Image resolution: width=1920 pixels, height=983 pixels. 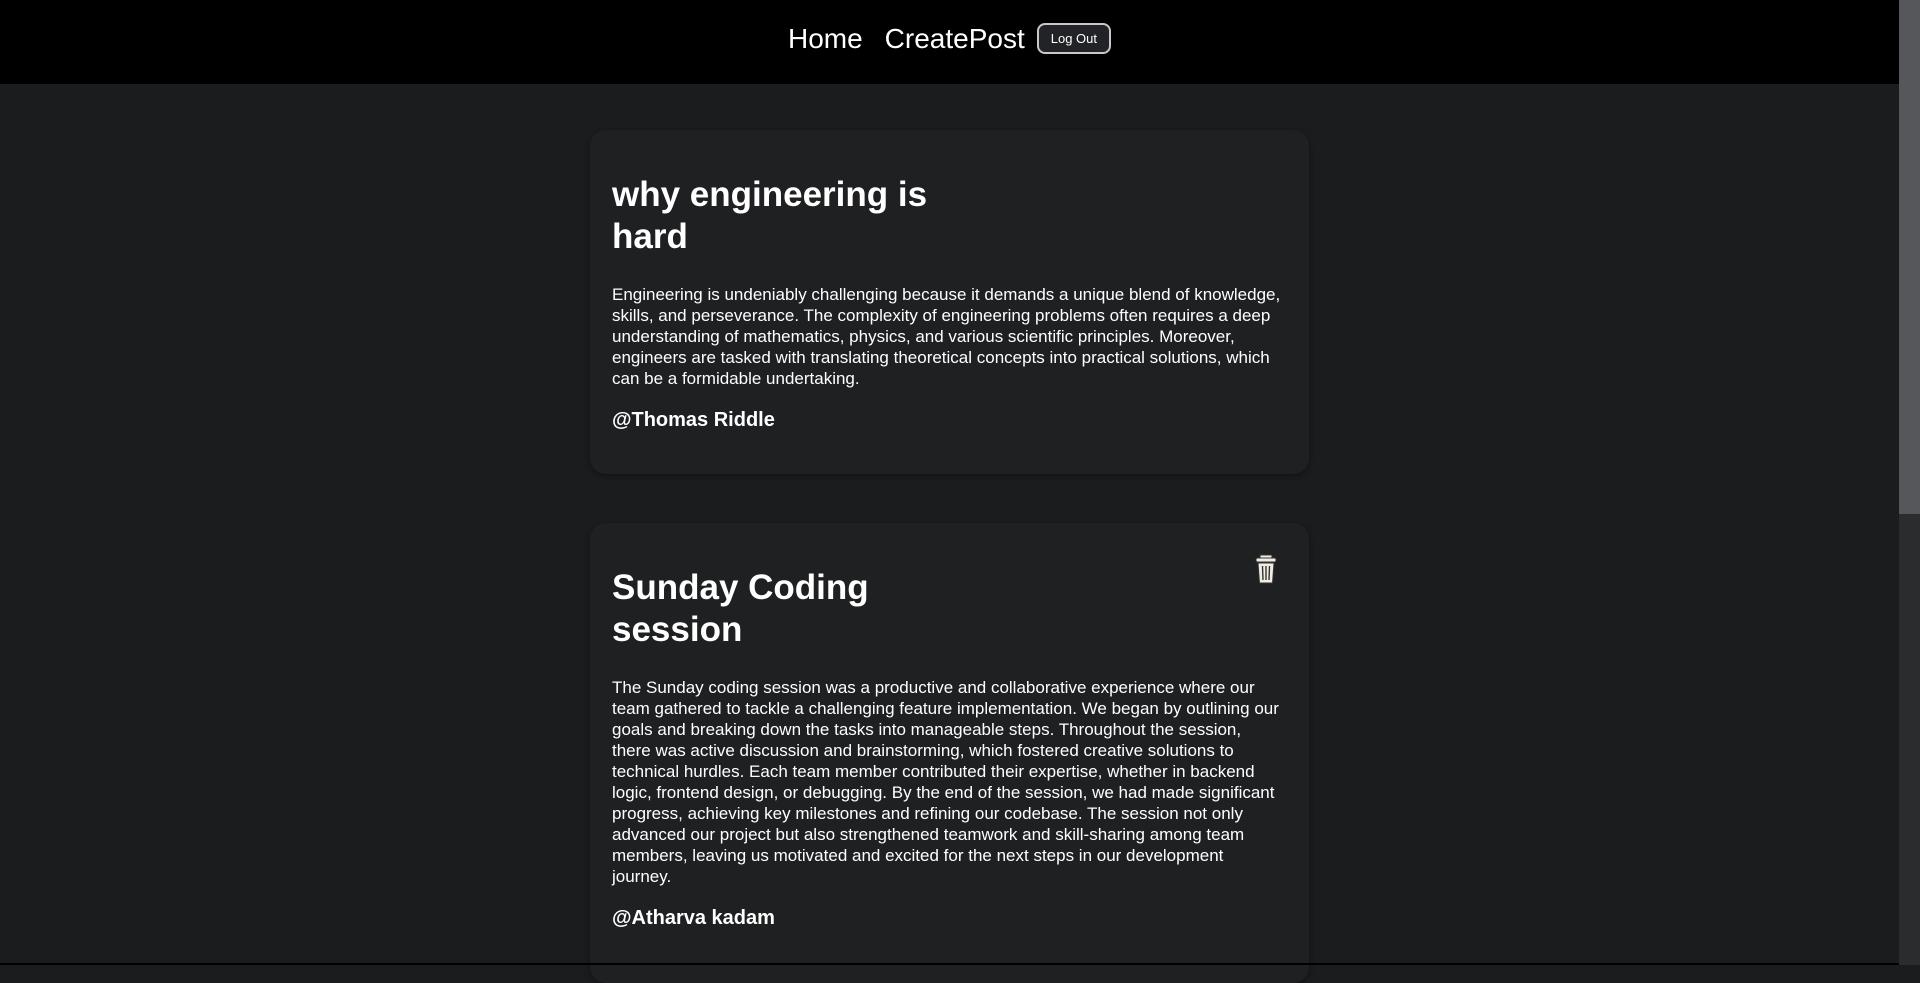 I want to click on top-navbar: Home CreatePost Log Out, so click(x=949, y=42).